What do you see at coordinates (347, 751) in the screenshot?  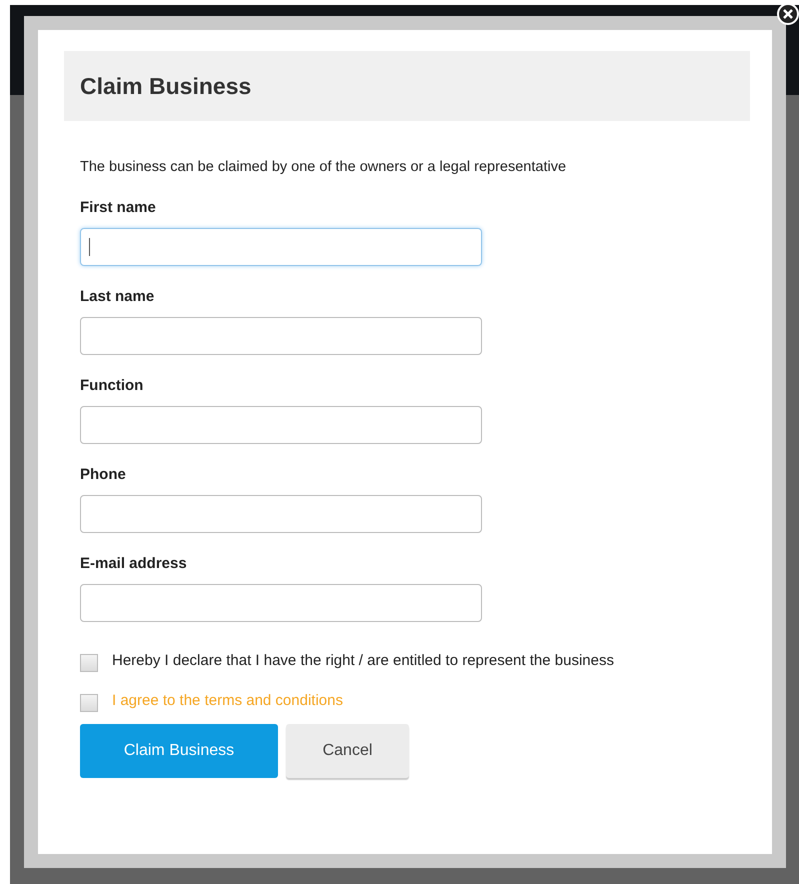 I see `cancel-button: Cancel` at bounding box center [347, 751].